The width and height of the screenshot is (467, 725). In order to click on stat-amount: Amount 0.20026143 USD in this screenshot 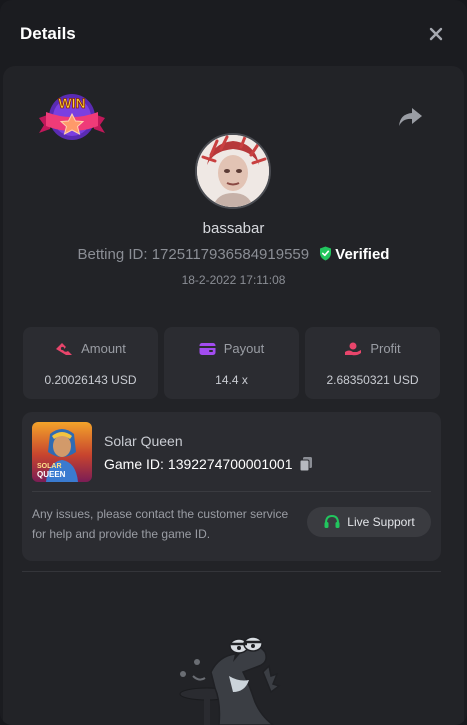, I will do `click(90, 363)`.